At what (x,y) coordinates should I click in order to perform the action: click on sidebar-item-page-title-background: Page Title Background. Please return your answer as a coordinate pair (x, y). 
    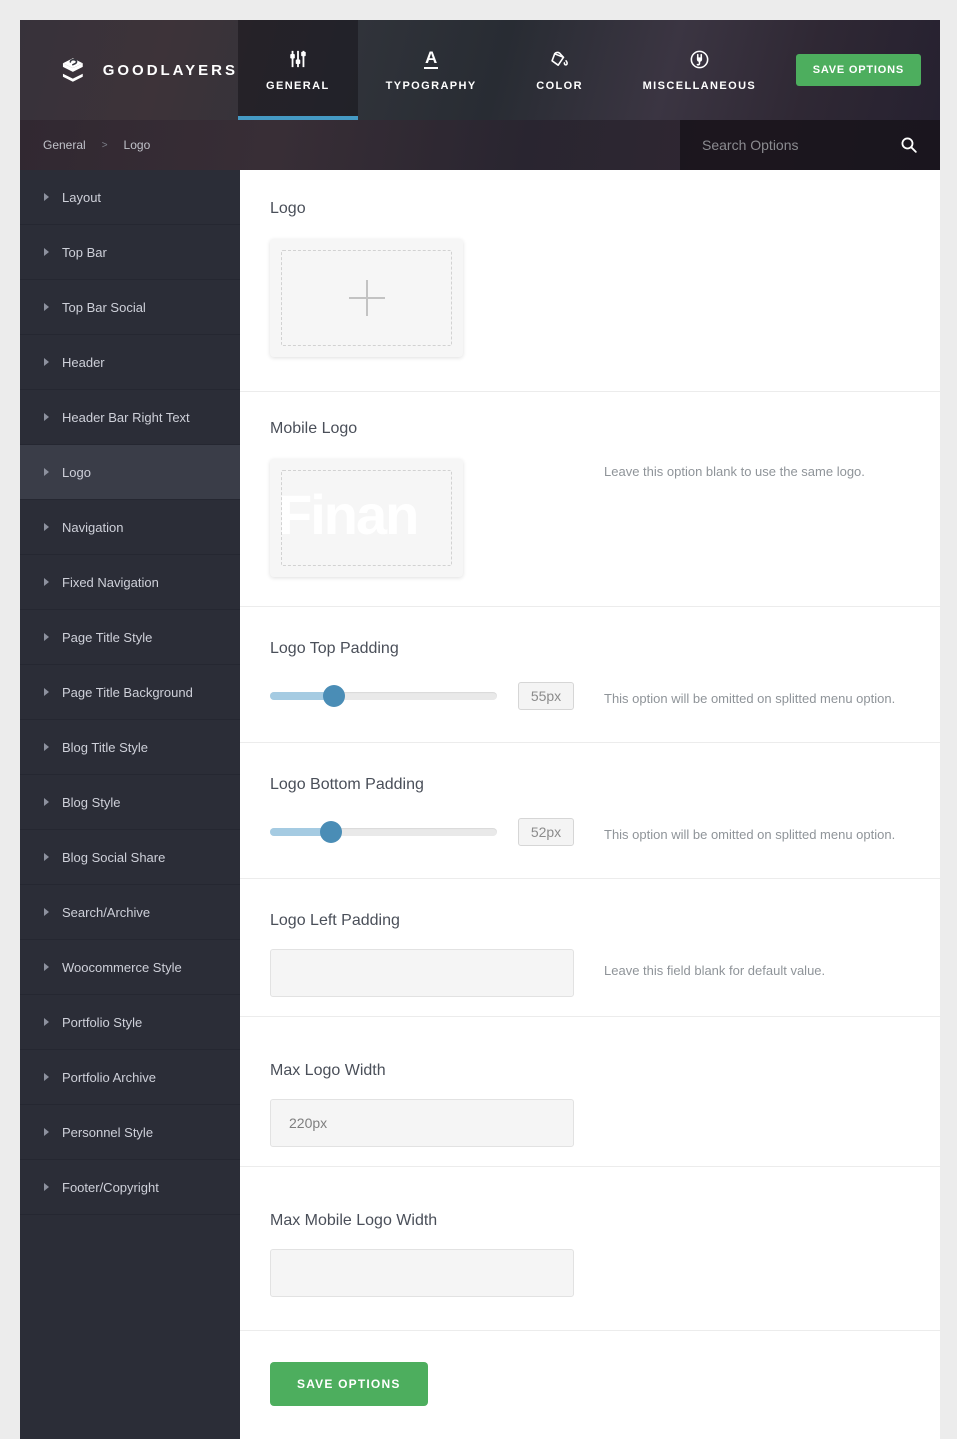
    Looking at the image, I should click on (130, 692).